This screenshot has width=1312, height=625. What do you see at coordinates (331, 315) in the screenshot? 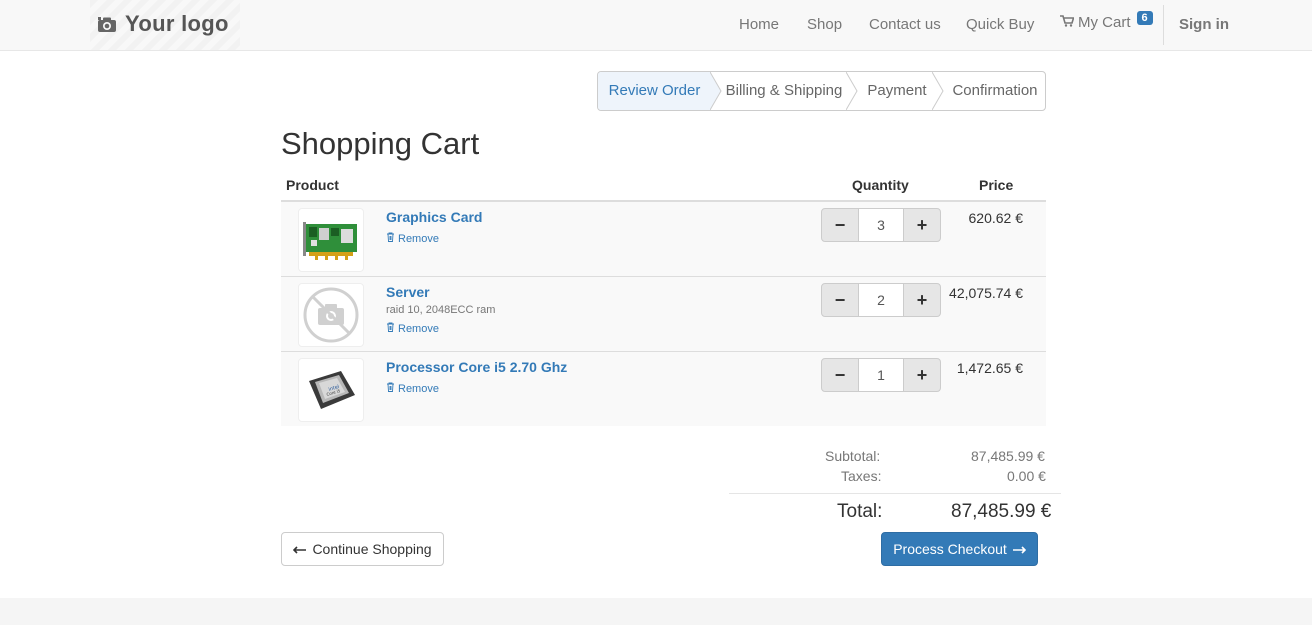
I see `no-image-placeholder` at bounding box center [331, 315].